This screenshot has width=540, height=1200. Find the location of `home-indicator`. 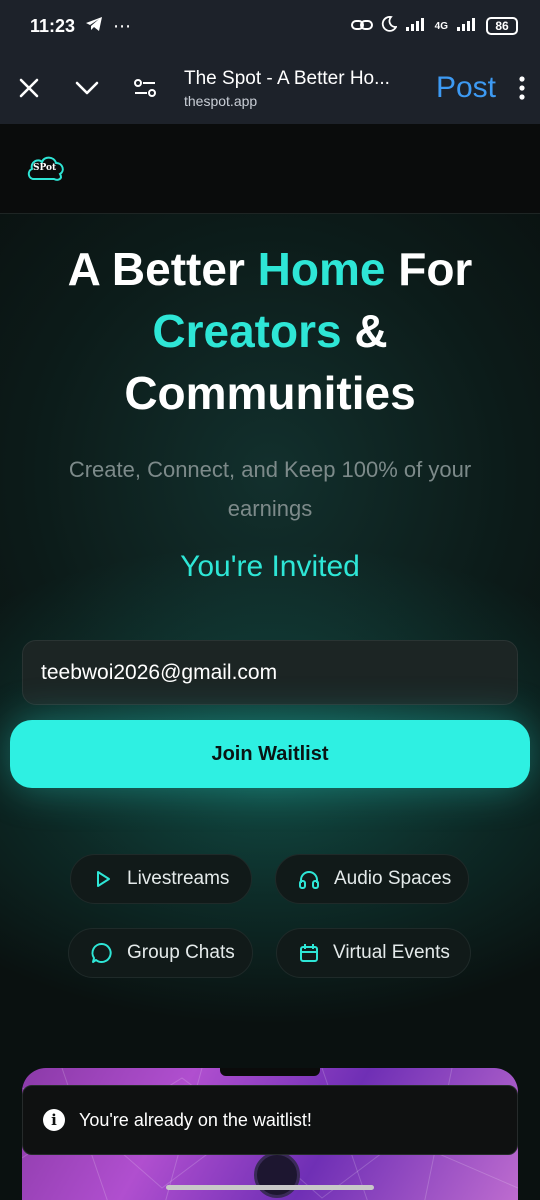

home-indicator is located at coordinates (270, 1187).